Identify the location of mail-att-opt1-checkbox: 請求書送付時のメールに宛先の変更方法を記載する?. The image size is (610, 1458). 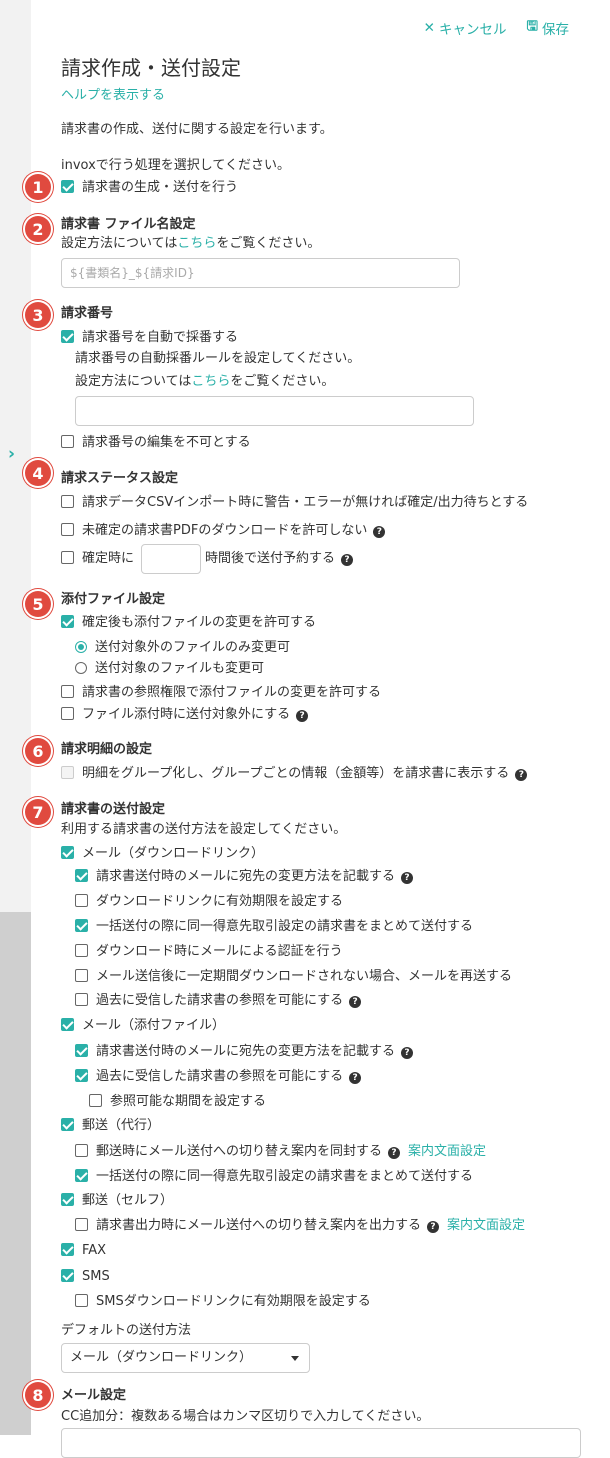
(244, 1052).